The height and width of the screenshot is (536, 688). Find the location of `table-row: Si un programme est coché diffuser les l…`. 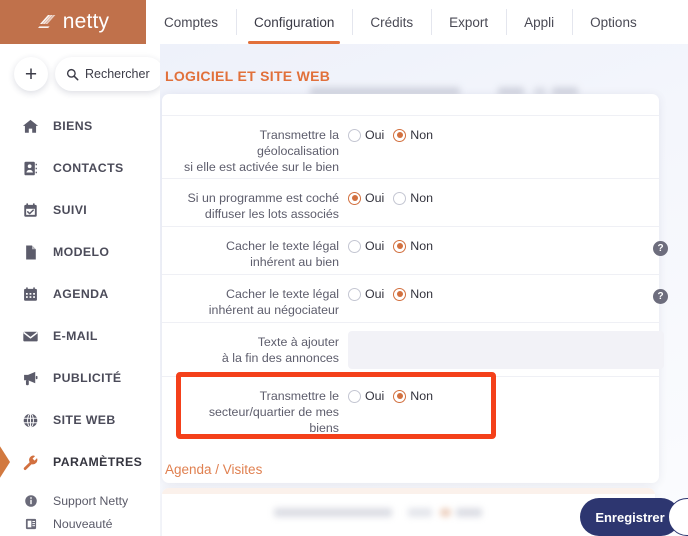

table-row: Si un programme est coché diffuser les l… is located at coordinates (410, 203).